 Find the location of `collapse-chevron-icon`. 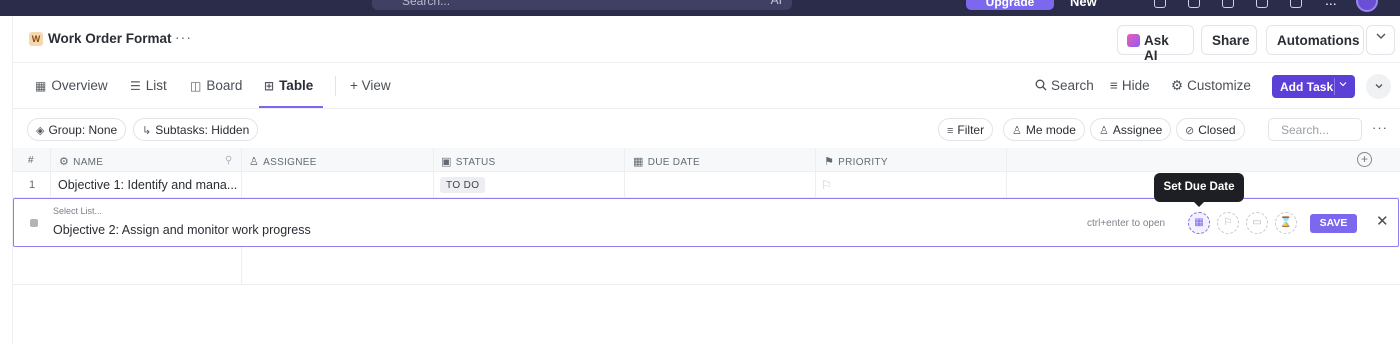

collapse-chevron-icon is located at coordinates (1378, 86).